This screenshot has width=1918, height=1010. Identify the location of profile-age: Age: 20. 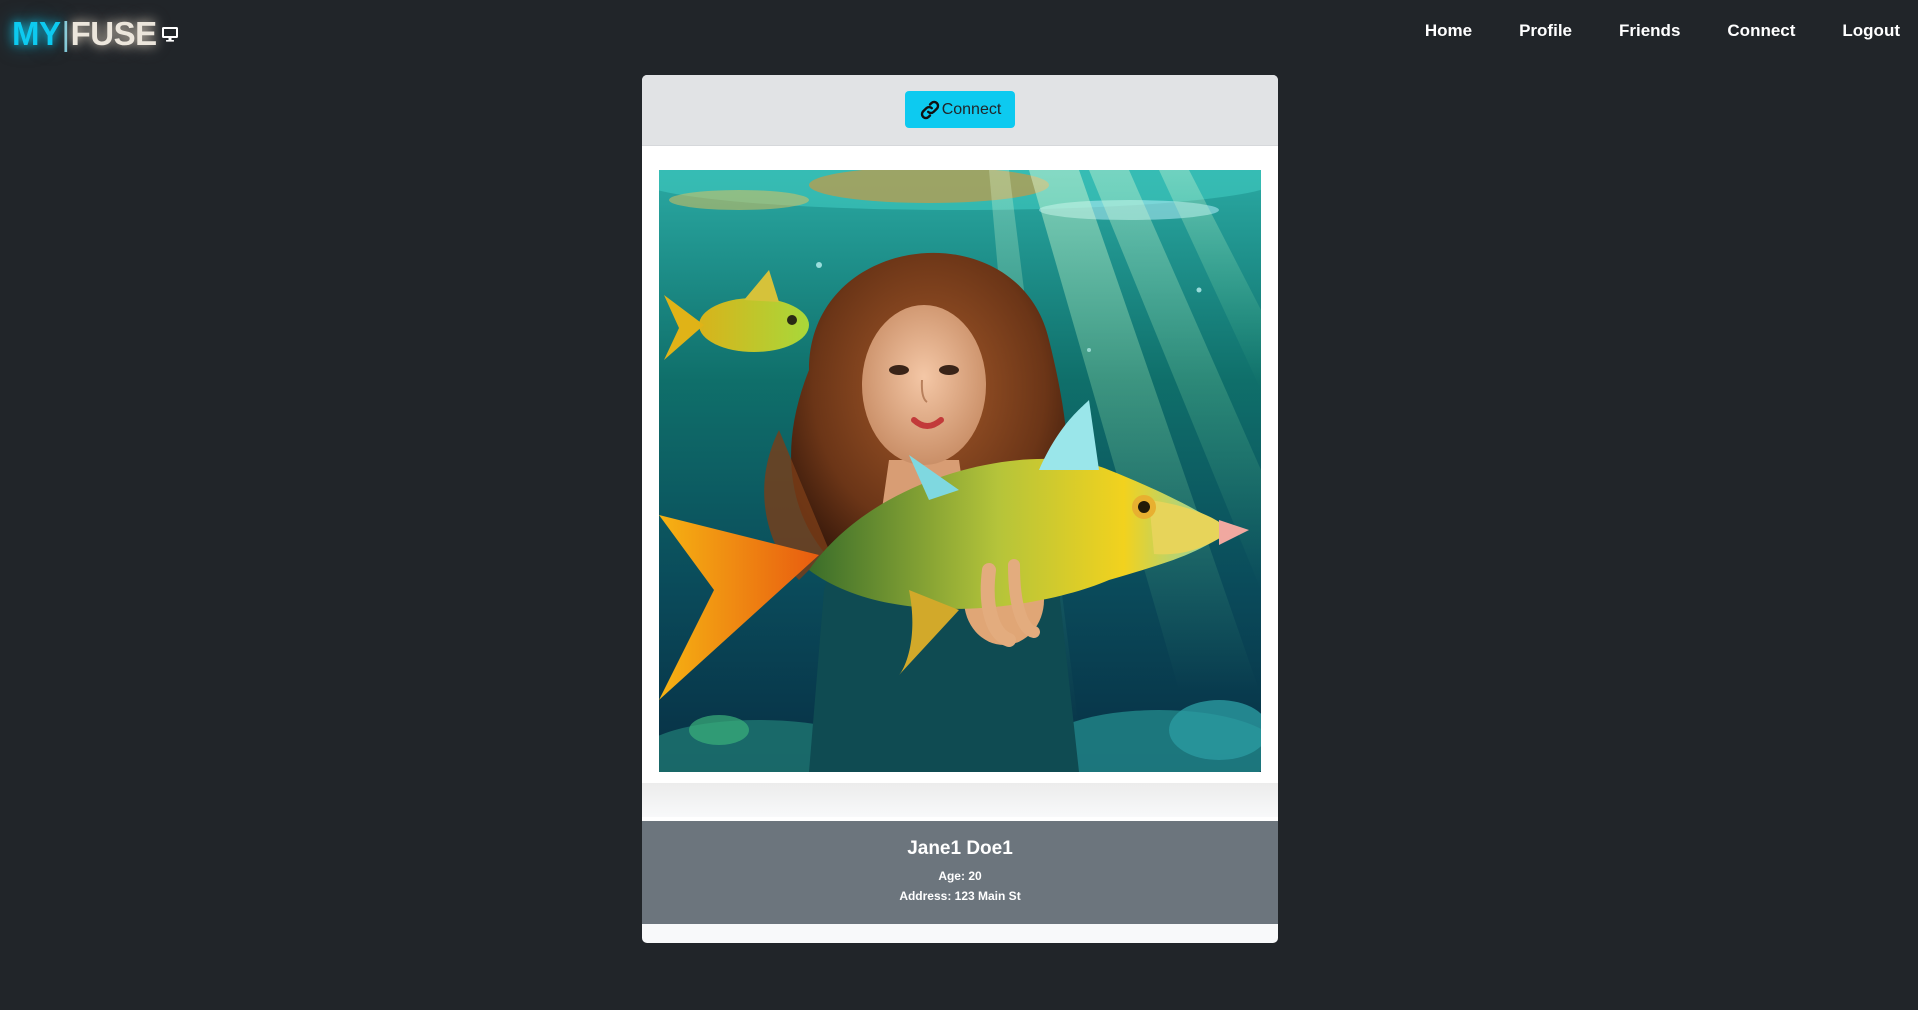
(960, 876).